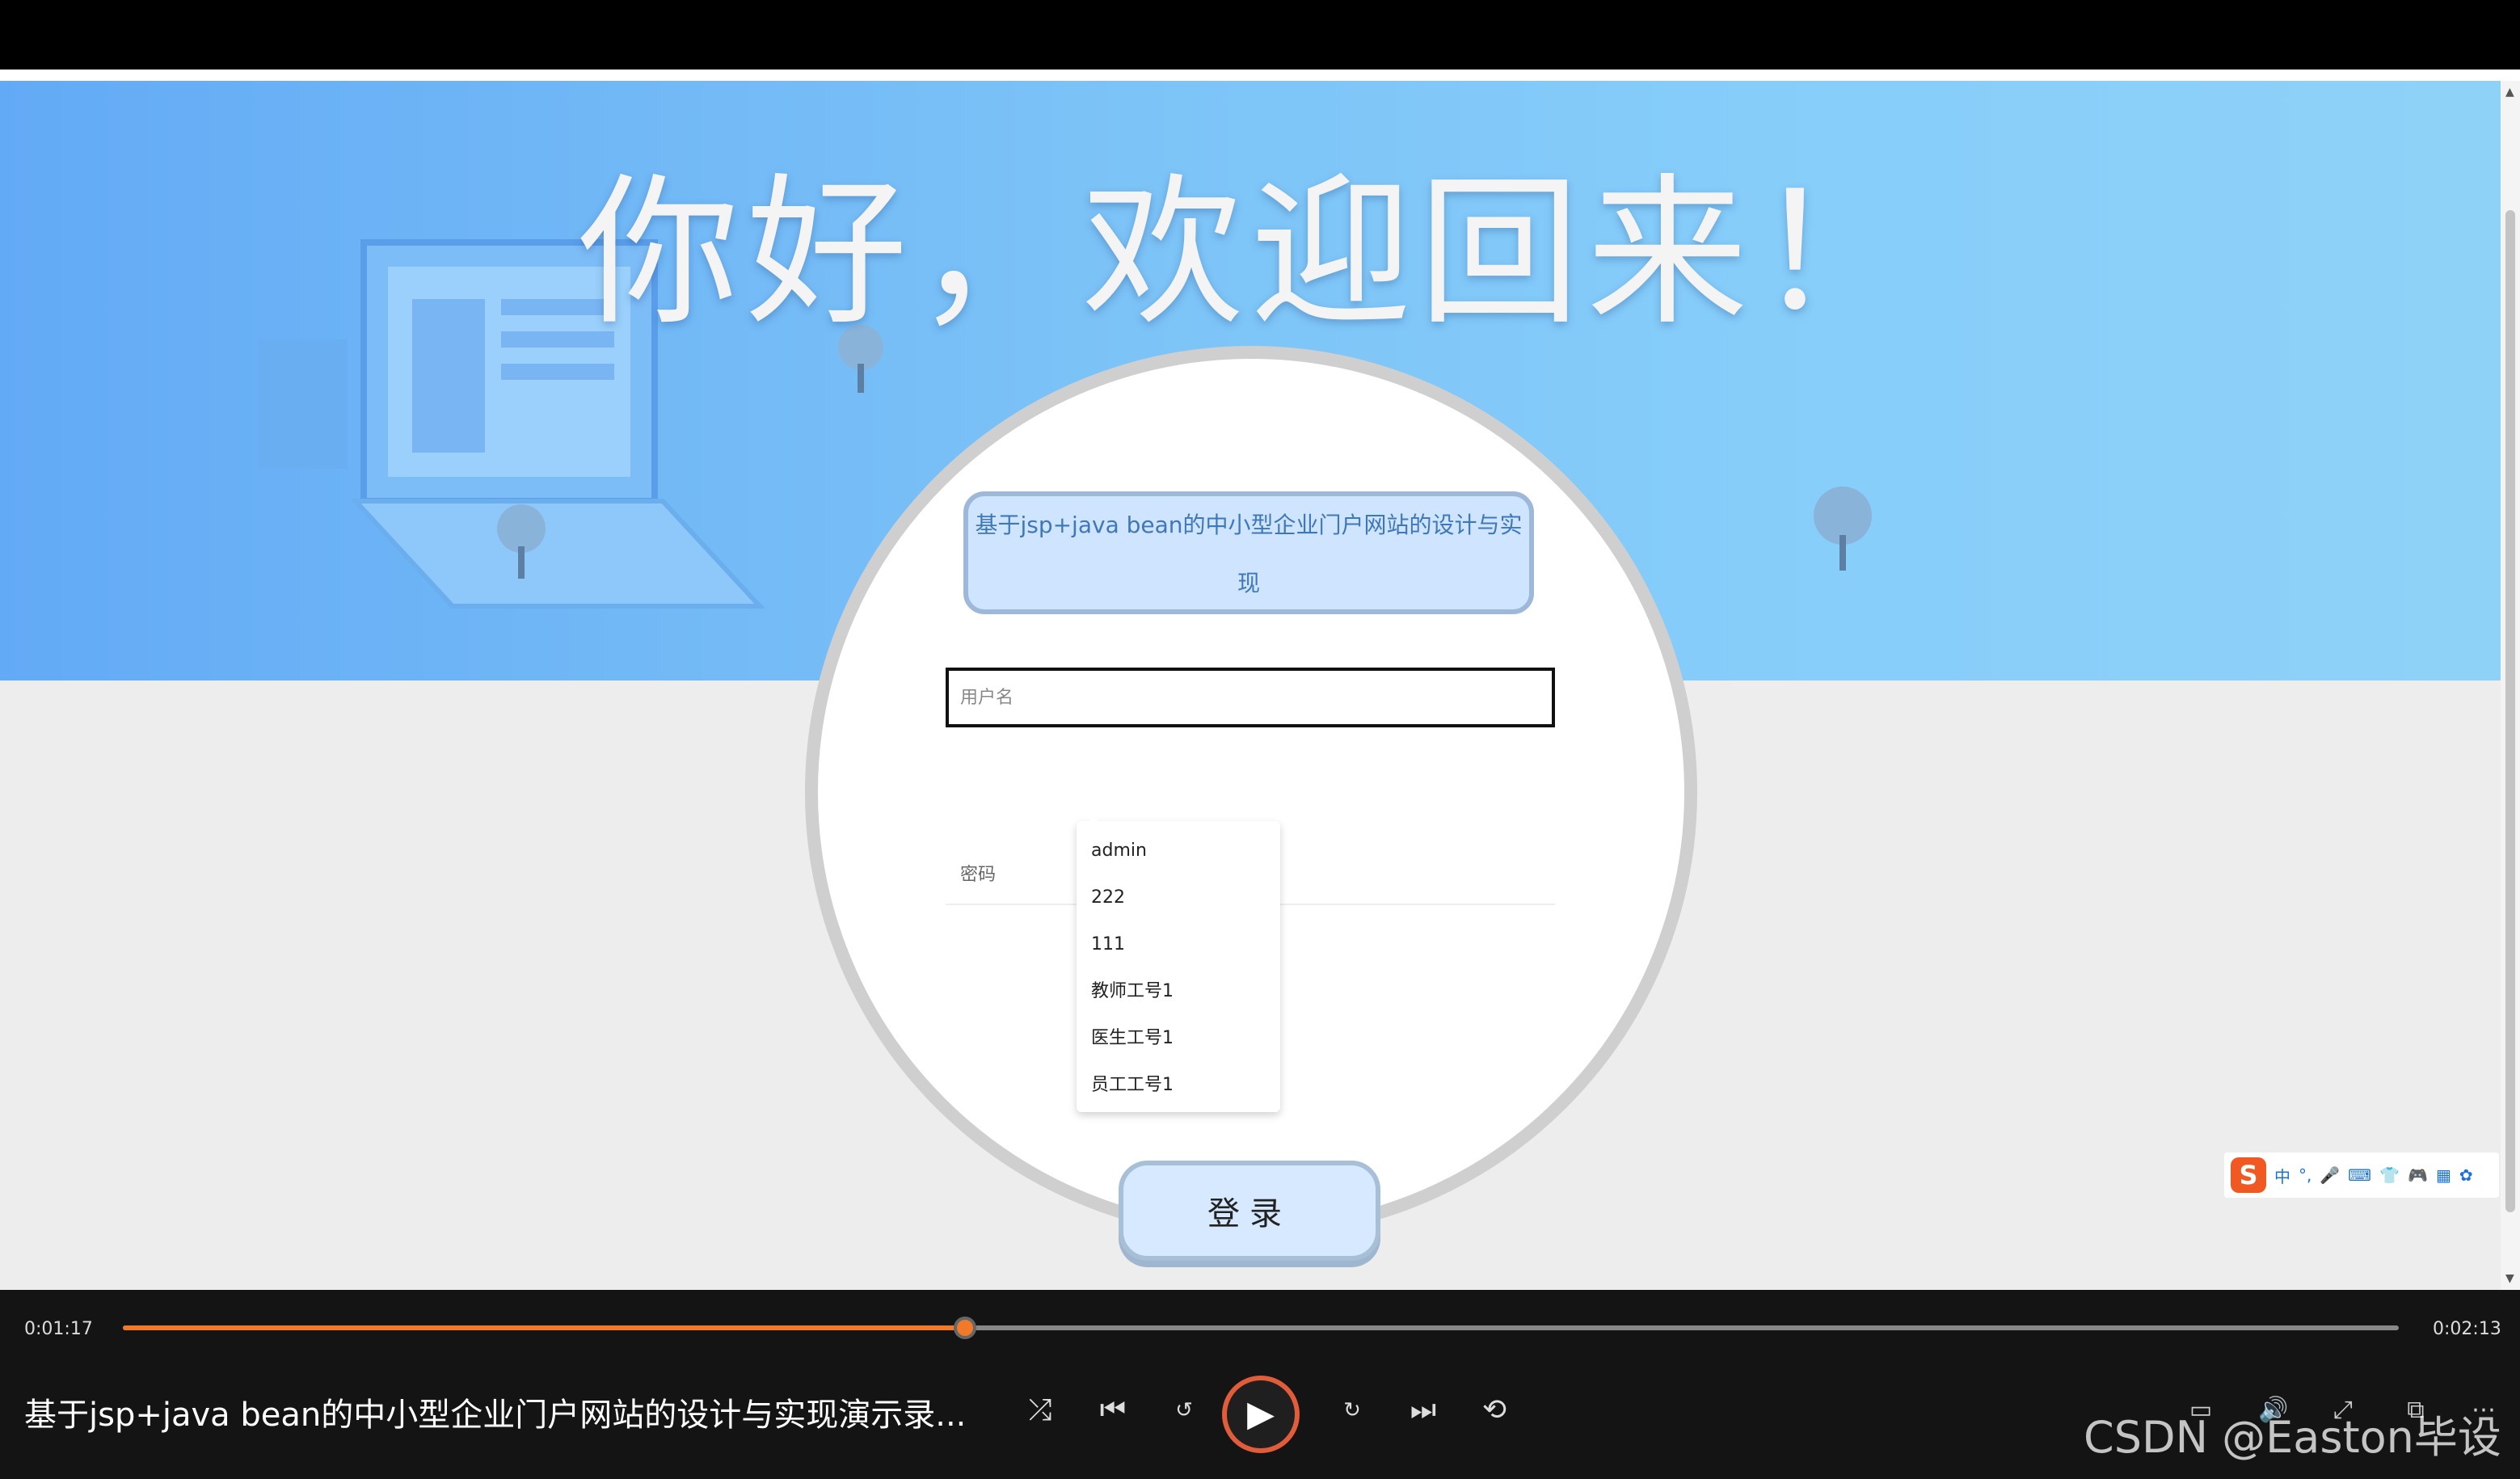 The width and height of the screenshot is (2520, 1479). Describe the element at coordinates (2248, 1175) in the screenshot. I see `sogou-logo-icon: S` at that location.